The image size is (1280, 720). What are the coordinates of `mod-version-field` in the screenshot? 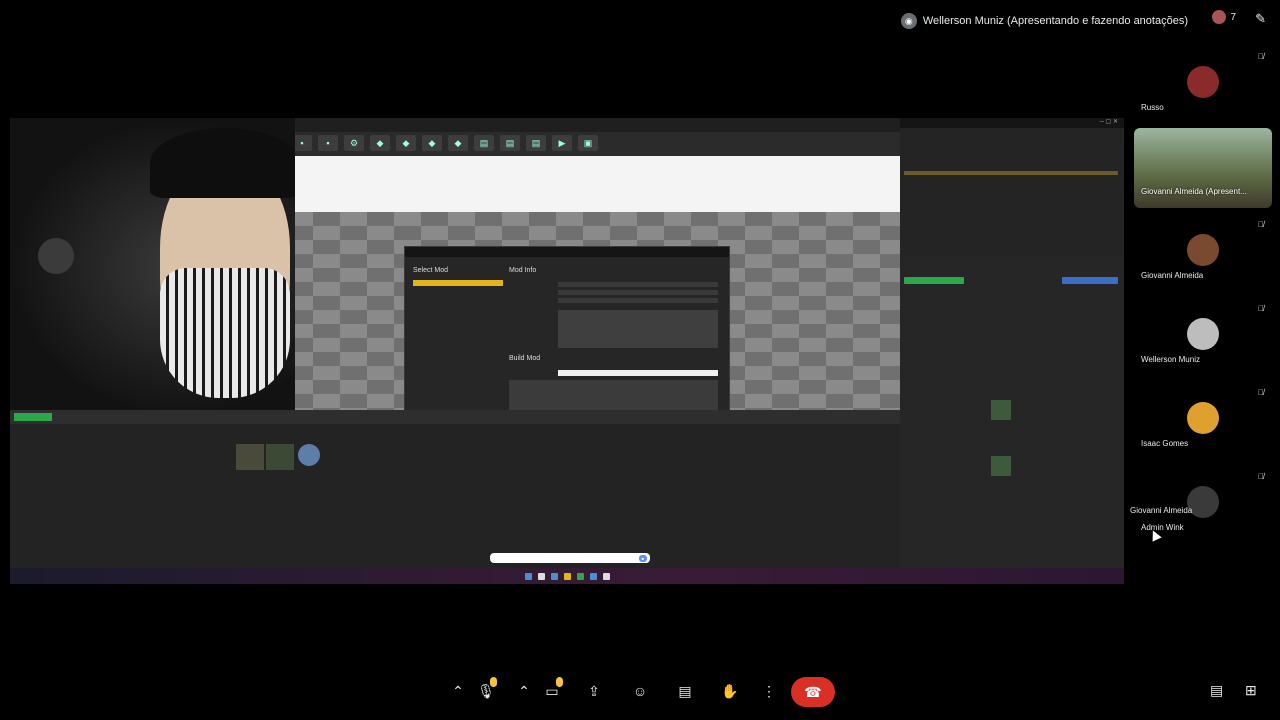 It's located at (638, 300).